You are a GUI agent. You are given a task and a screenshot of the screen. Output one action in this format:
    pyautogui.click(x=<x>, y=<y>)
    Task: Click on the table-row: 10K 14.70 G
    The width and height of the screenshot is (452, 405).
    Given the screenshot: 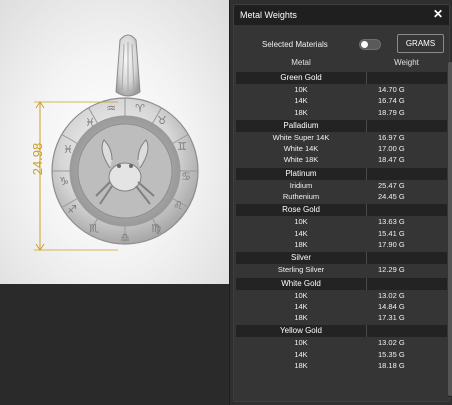 What is the action you would take?
    pyautogui.click(x=341, y=89)
    